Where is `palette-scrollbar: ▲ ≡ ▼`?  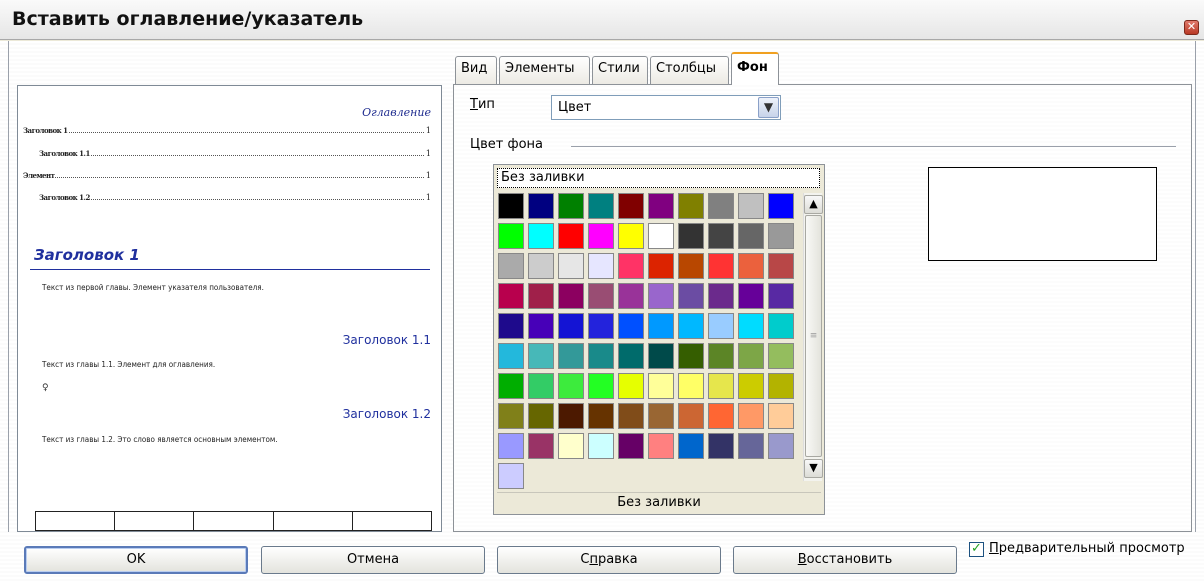 palette-scrollbar: ▲ ≡ ▼ is located at coordinates (813, 337).